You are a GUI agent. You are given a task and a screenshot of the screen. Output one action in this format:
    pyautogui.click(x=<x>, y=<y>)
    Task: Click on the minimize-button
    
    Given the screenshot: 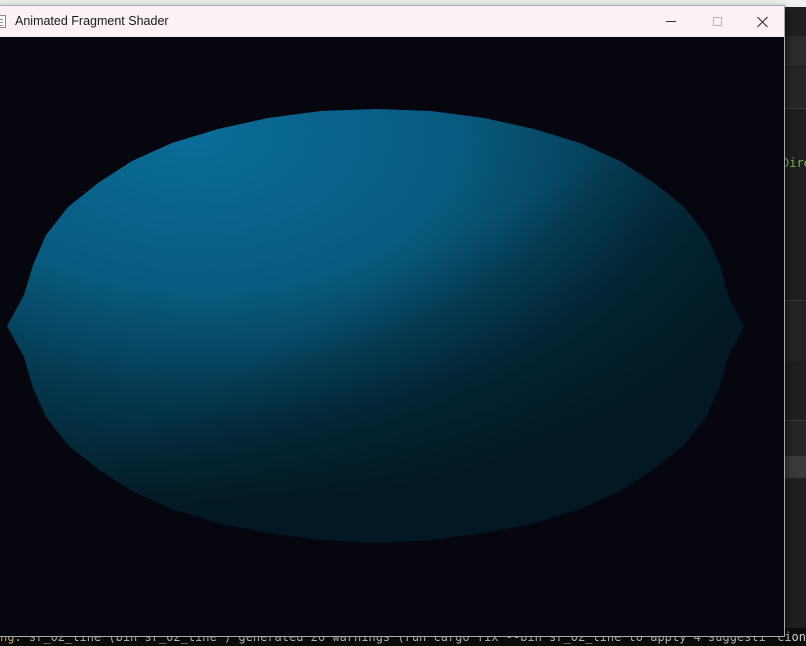 What is the action you would take?
    pyautogui.click(x=671, y=21)
    